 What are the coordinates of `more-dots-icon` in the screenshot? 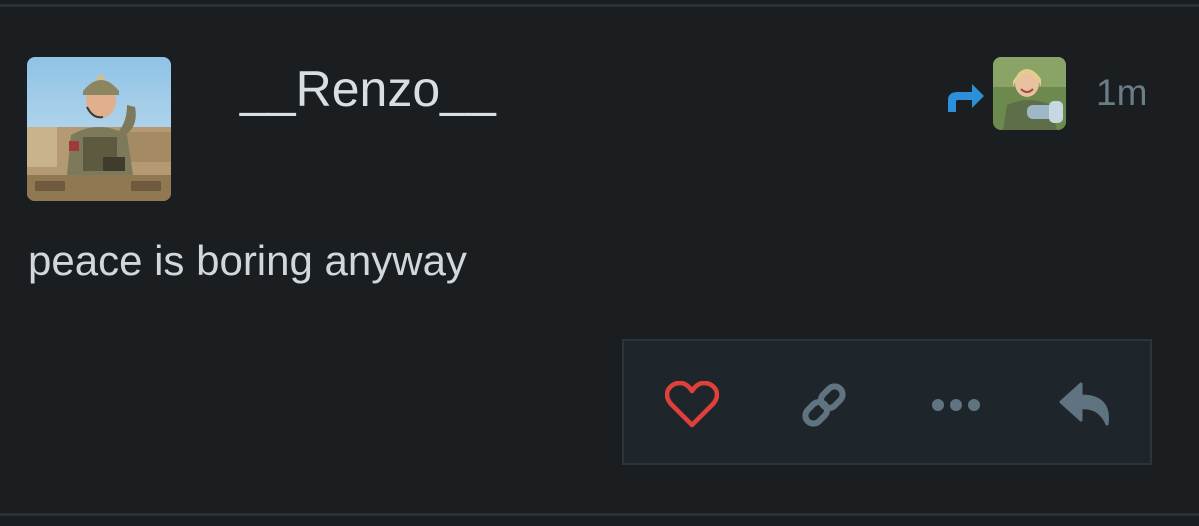 It's located at (956, 405).